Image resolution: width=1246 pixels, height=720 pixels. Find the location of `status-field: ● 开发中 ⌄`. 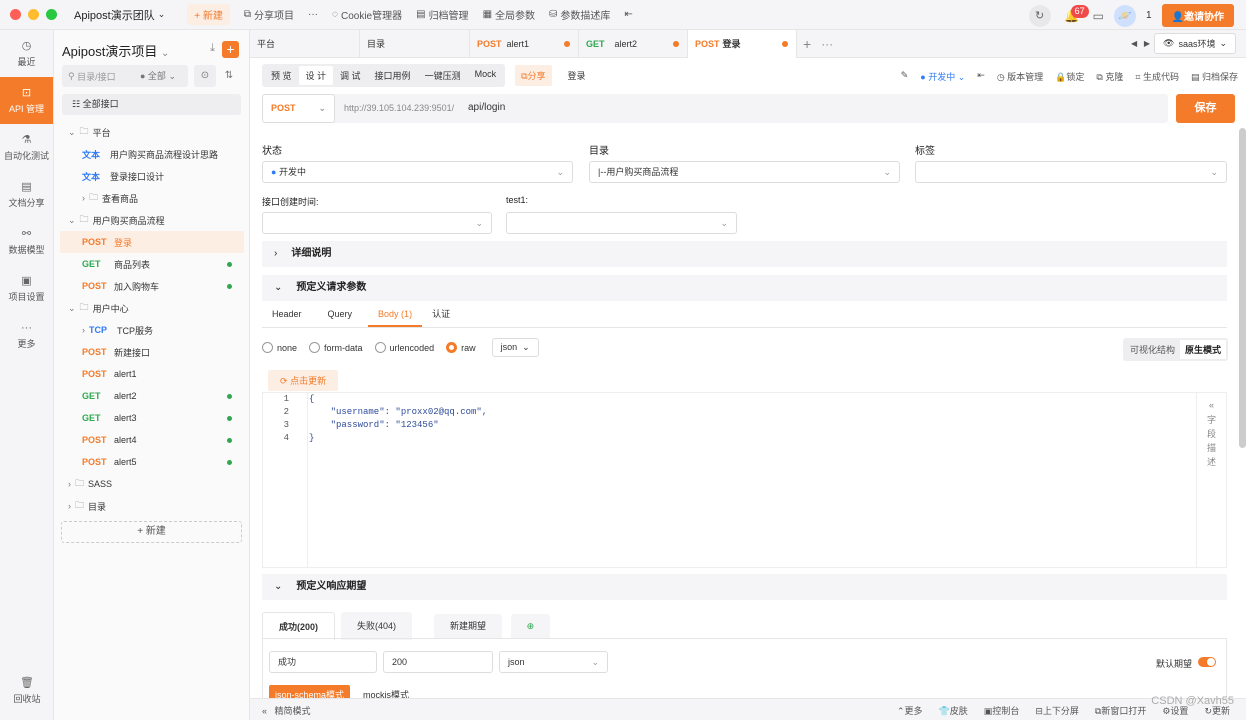

status-field: ● 开发中 ⌄ is located at coordinates (417, 172).